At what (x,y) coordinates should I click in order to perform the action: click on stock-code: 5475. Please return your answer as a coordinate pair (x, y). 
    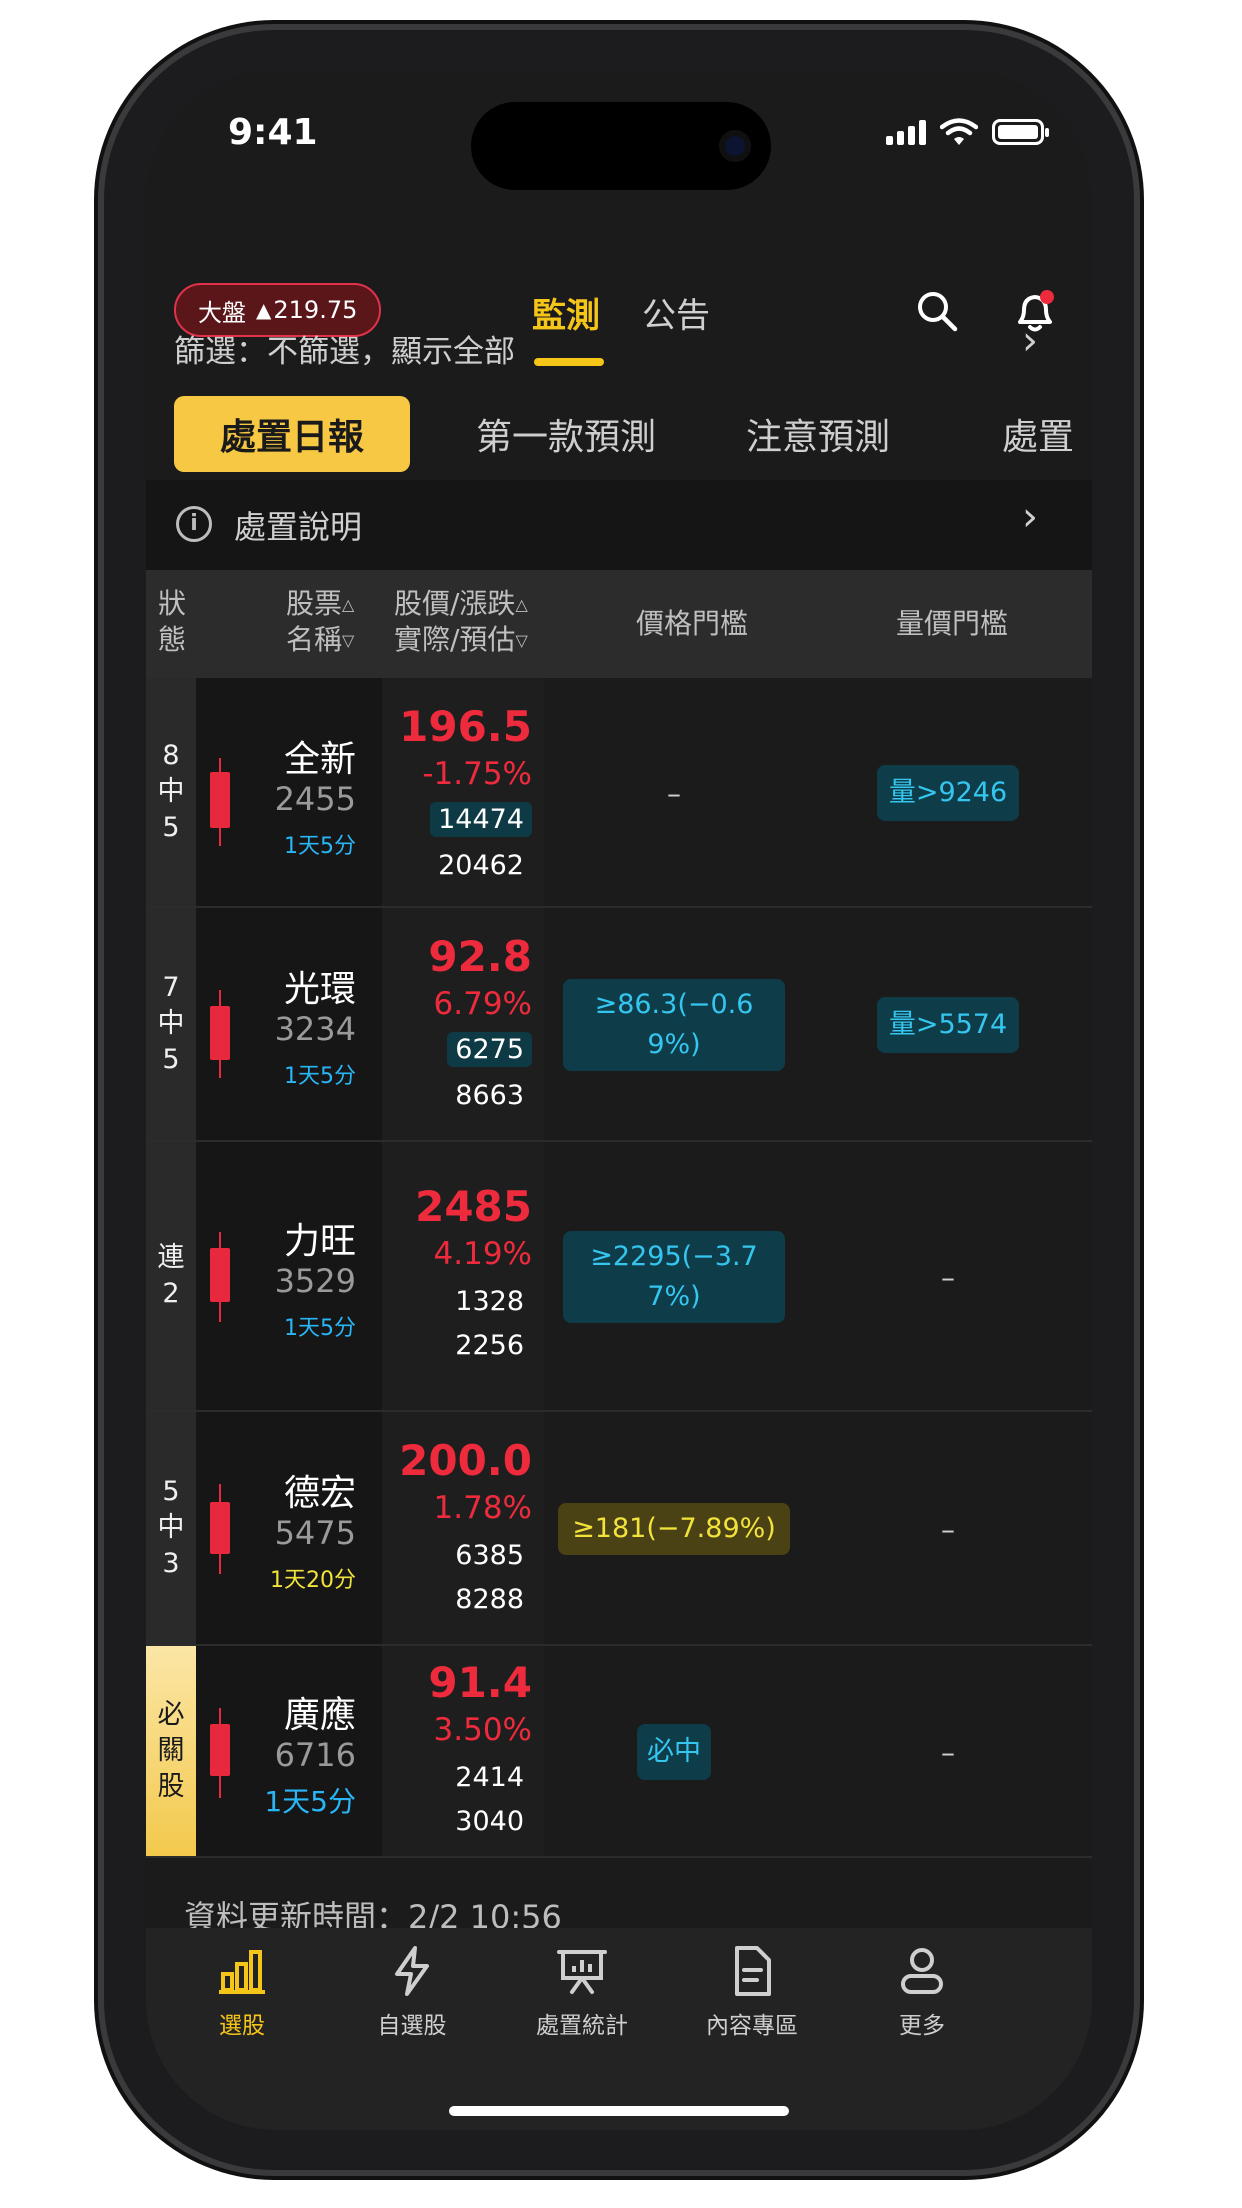
    Looking at the image, I should click on (315, 1533).